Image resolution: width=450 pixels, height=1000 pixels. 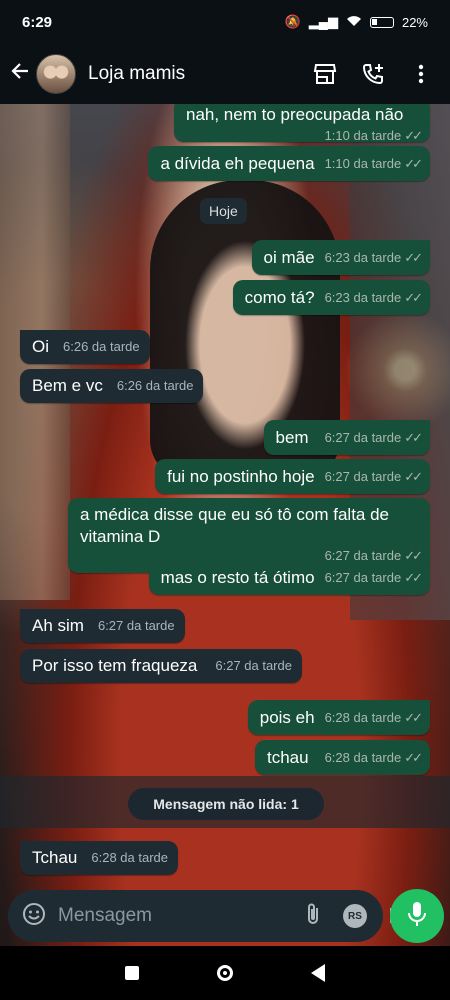 I want to click on message-bubble-outgoing: a dívida eh pequena 1:10 da tarde ✓✓, so click(x=289, y=163).